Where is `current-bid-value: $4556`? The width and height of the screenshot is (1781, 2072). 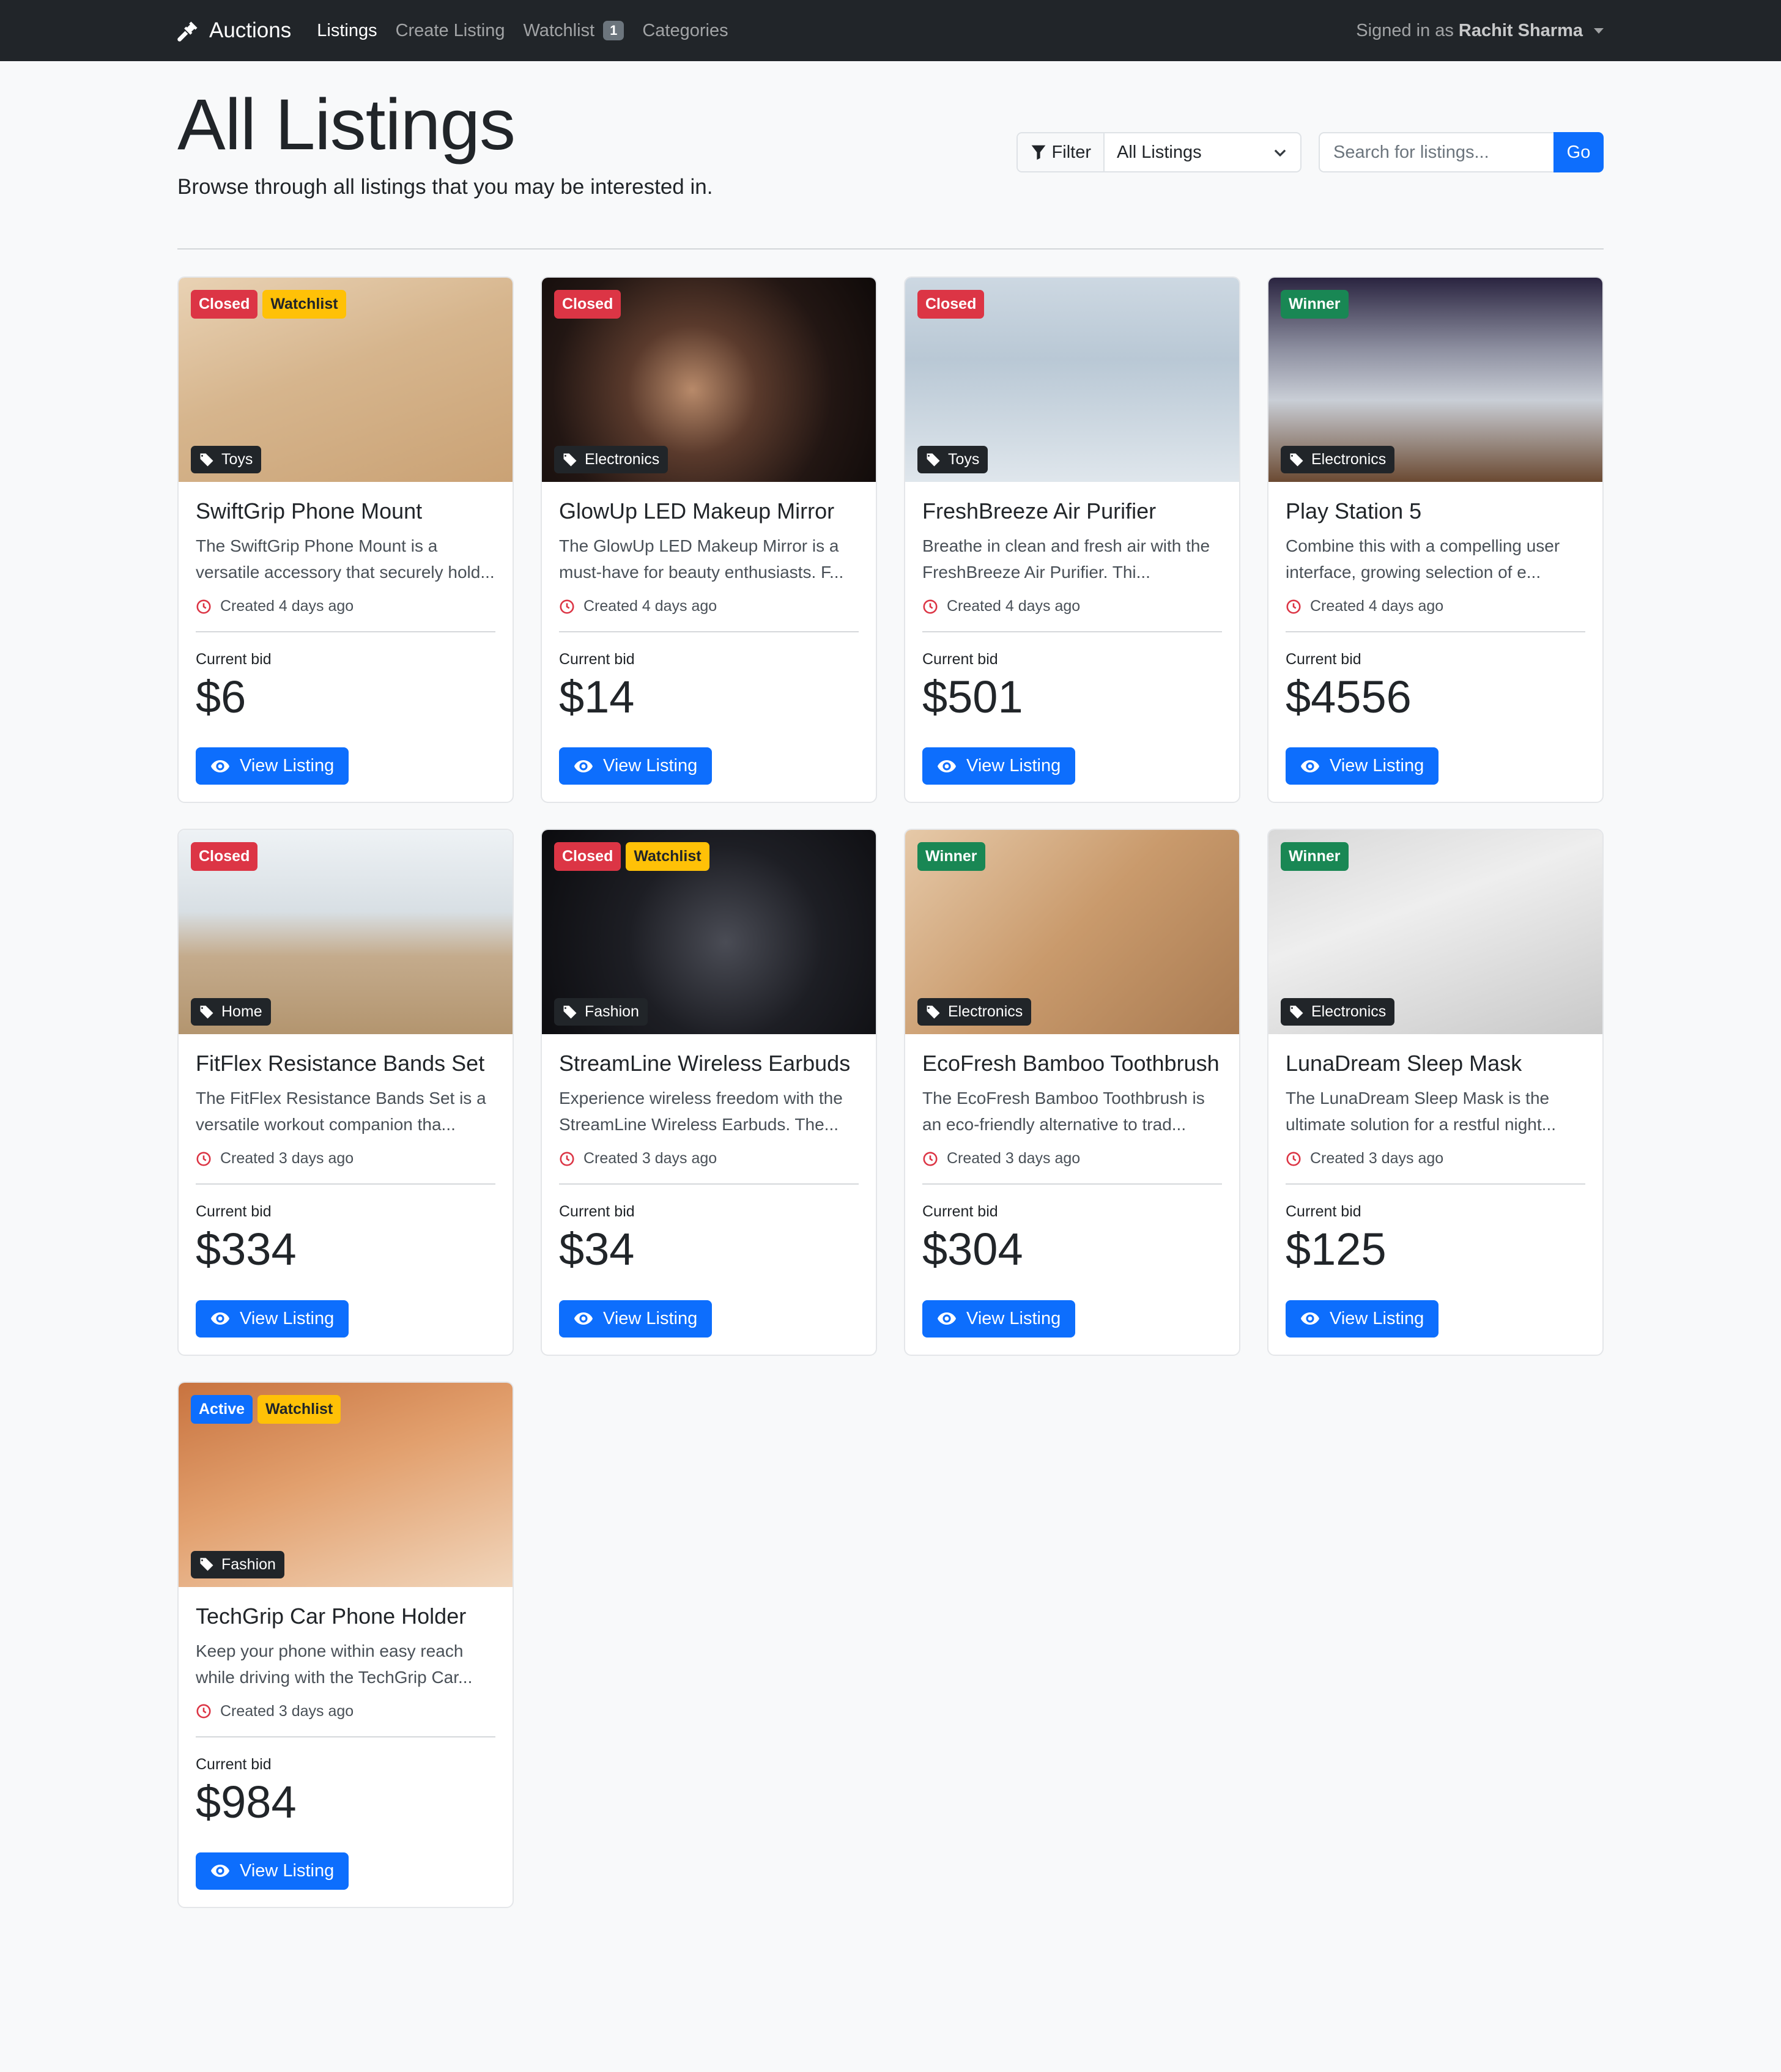
current-bid-value: $4556 is located at coordinates (1349, 697).